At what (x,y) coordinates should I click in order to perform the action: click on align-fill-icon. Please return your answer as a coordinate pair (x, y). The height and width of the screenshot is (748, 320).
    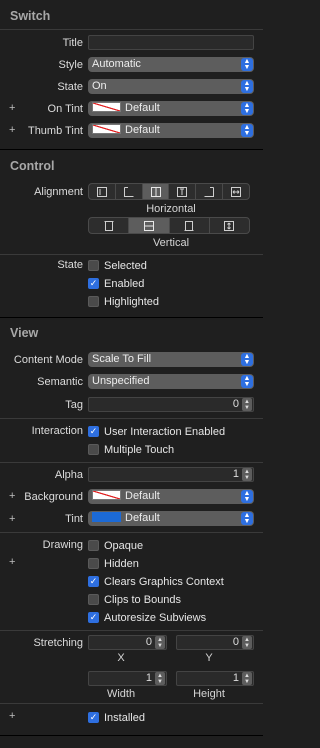
    Looking at the image, I should click on (236, 191).